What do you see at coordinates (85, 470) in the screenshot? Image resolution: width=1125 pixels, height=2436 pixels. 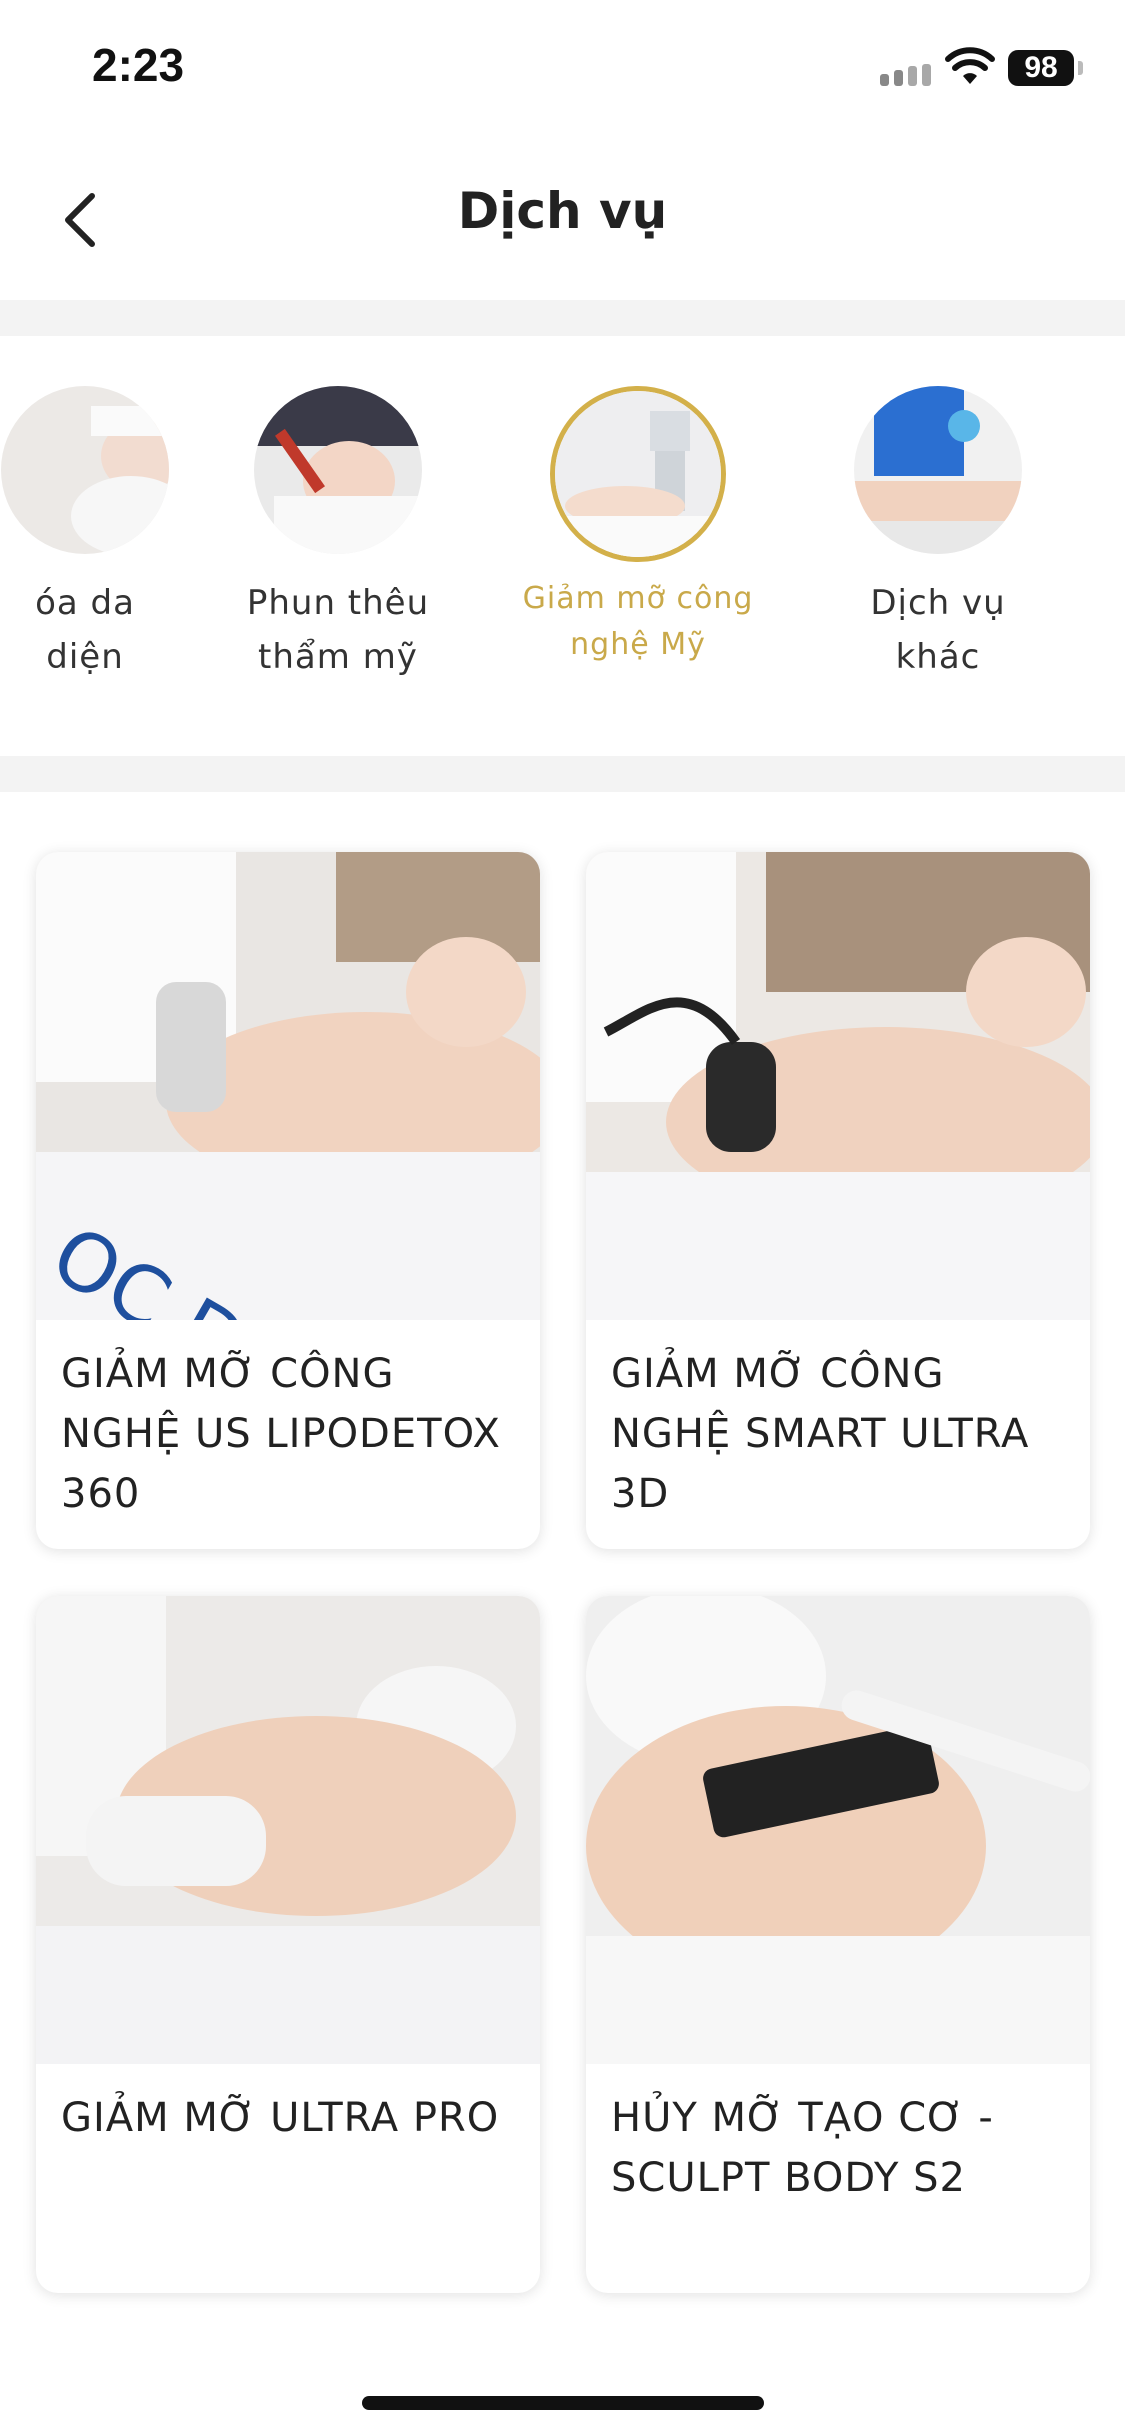 I see `facial-care-photo` at bounding box center [85, 470].